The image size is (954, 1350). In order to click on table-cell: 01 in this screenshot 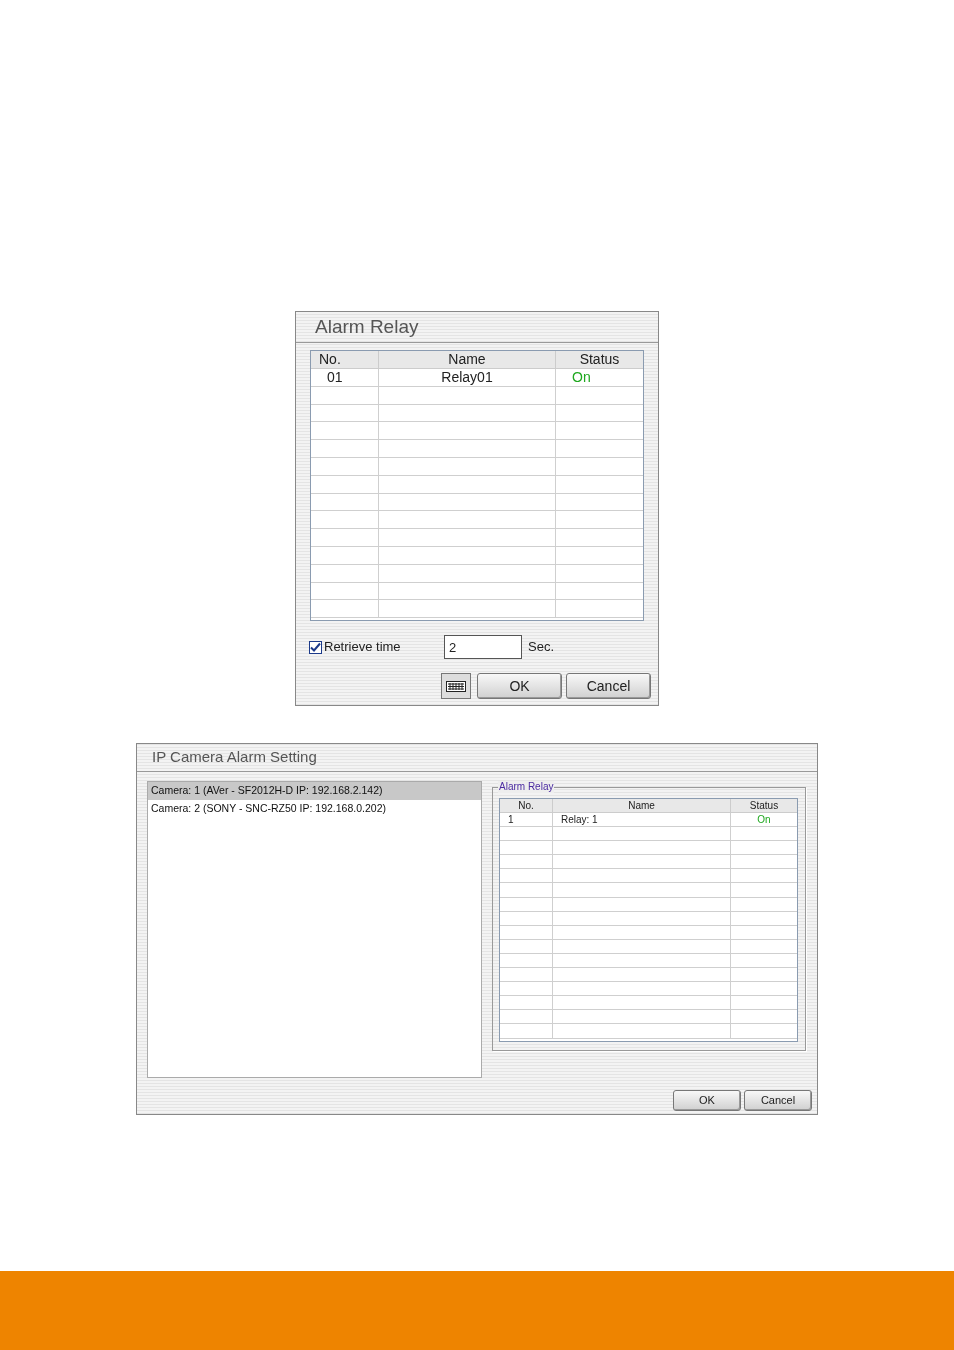, I will do `click(345, 377)`.